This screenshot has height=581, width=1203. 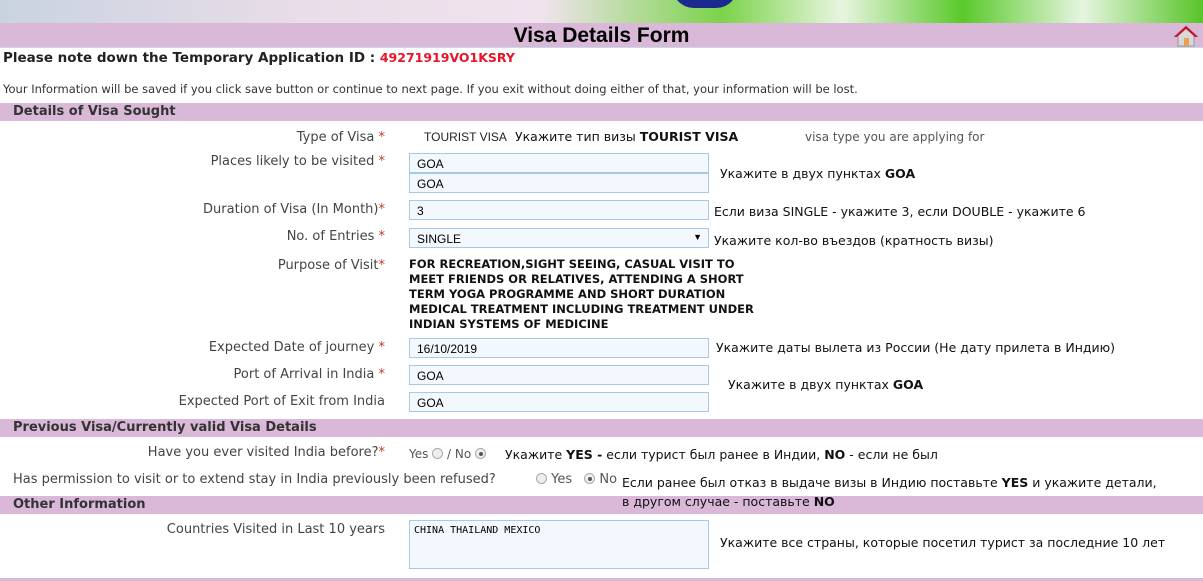 What do you see at coordinates (559, 544) in the screenshot?
I see `countries-textarea: CHINA THAILAND MEXICO` at bounding box center [559, 544].